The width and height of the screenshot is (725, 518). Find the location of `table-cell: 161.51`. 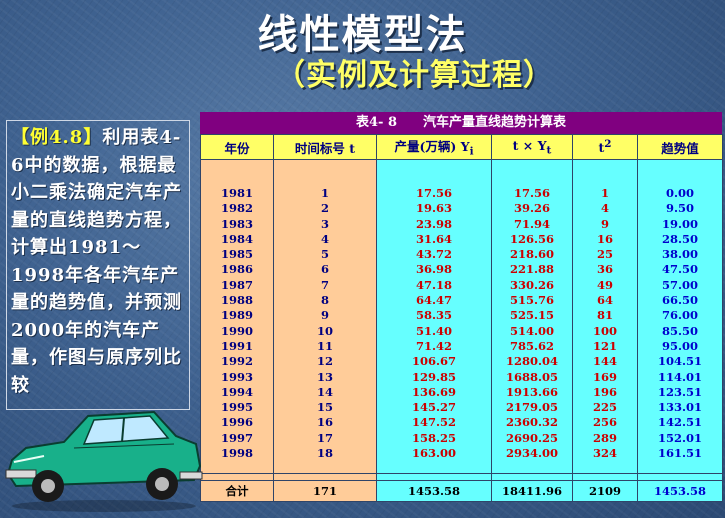

table-cell: 161.51 is located at coordinates (679, 453).